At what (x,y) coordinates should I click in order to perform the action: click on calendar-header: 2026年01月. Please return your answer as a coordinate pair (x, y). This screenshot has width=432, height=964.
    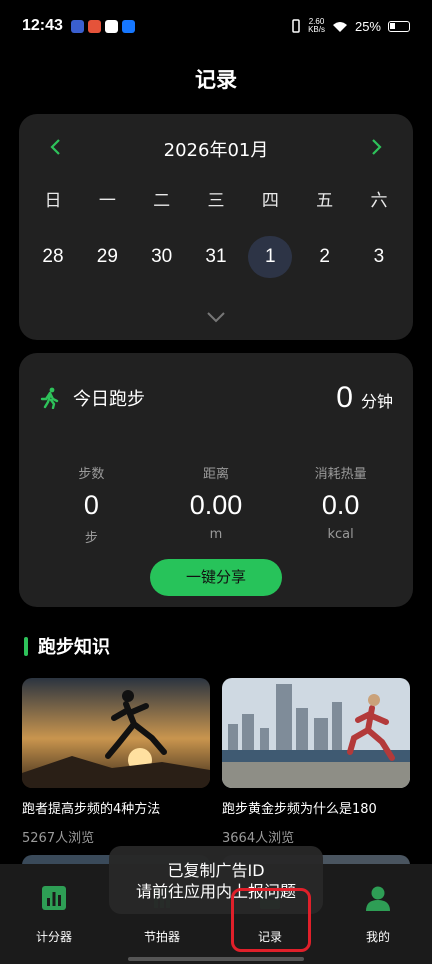
    Looking at the image, I should click on (216, 149).